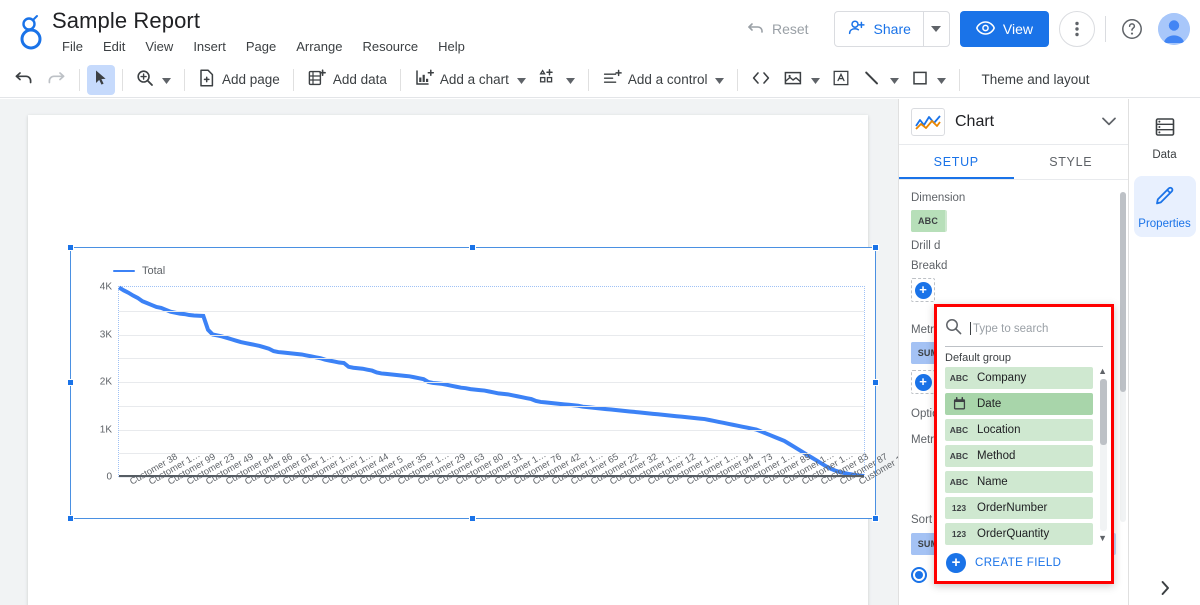  I want to click on radio-descending-icon, so click(919, 575).